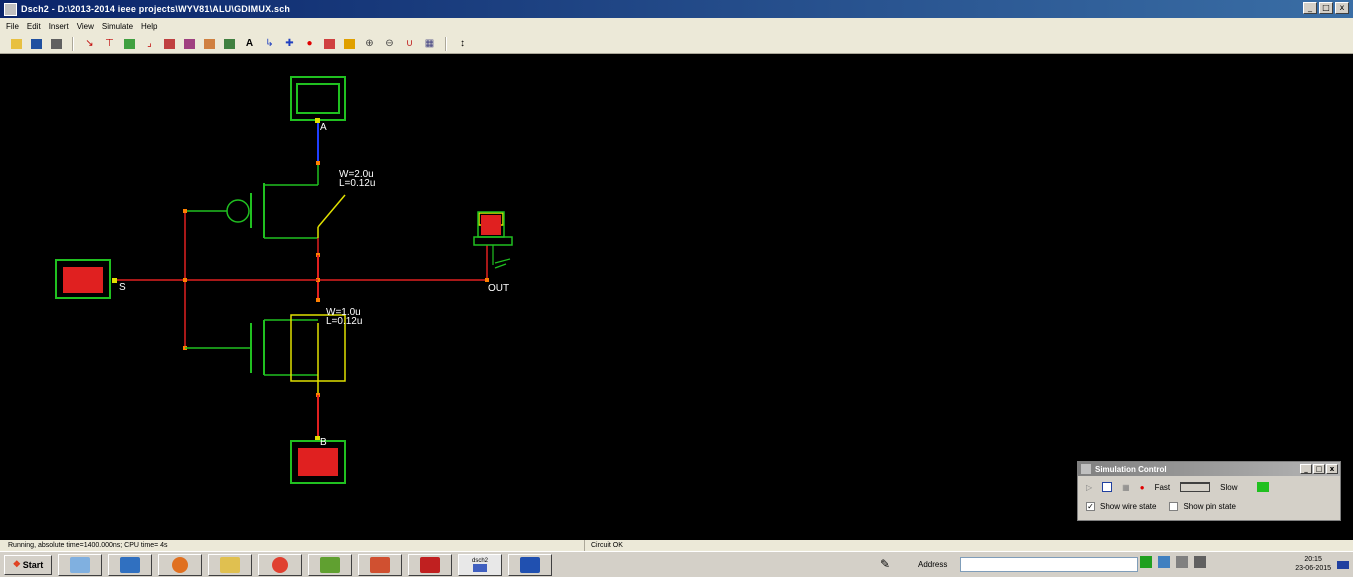 The width and height of the screenshot is (1353, 577). What do you see at coordinates (1195, 487) in the screenshot?
I see `speed-slider` at bounding box center [1195, 487].